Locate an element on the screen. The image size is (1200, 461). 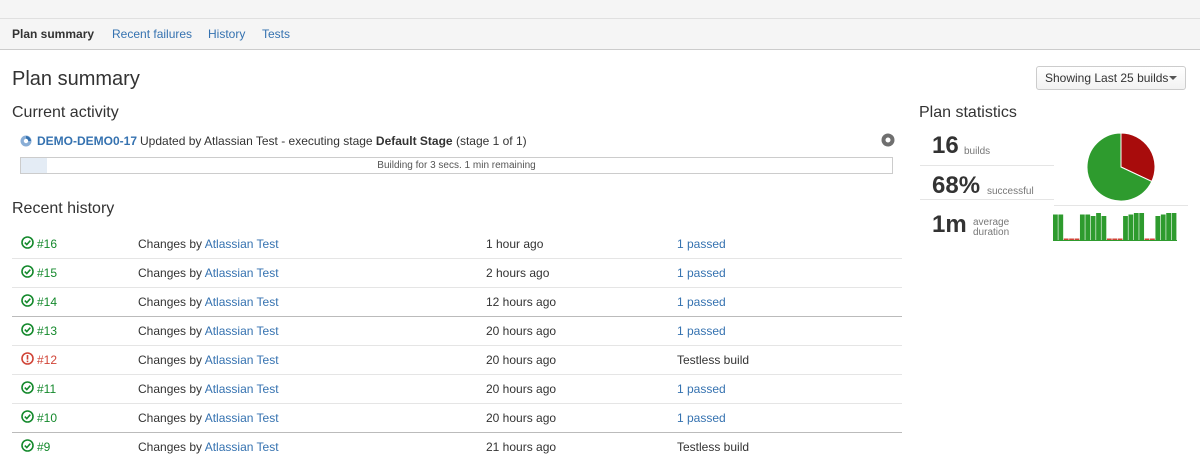
build-number-link: #13 is located at coordinates (47, 331).